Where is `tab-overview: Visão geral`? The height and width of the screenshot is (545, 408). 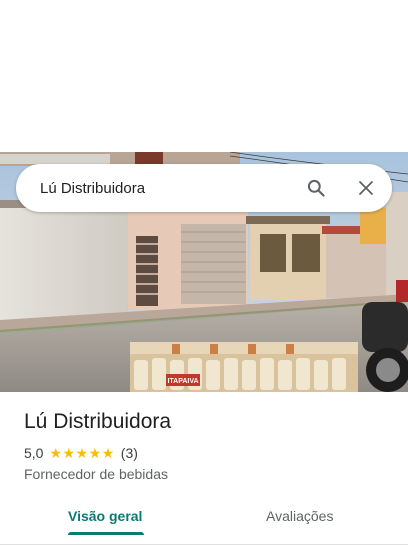 tab-overview: Visão geral is located at coordinates (105, 516).